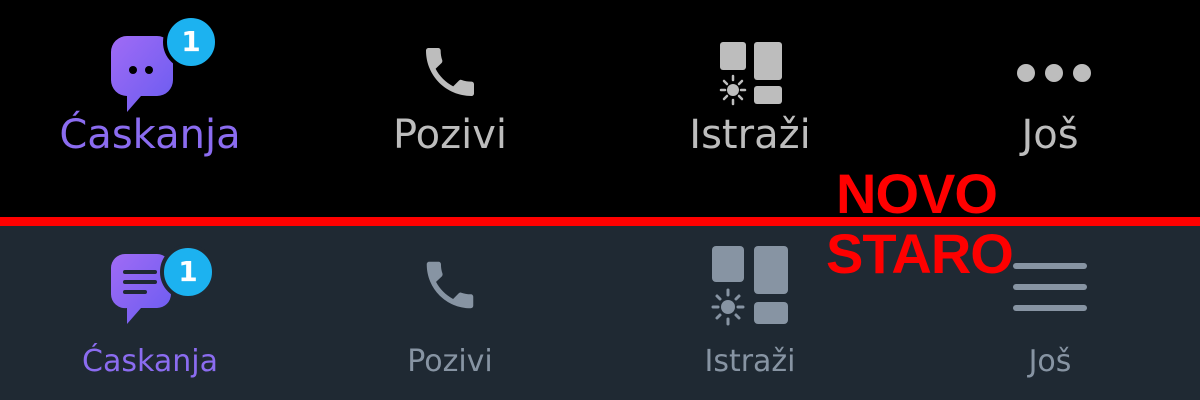  What do you see at coordinates (150, 313) in the screenshot?
I see `nav-item-chats-old: 1 Ćaskanja` at bounding box center [150, 313].